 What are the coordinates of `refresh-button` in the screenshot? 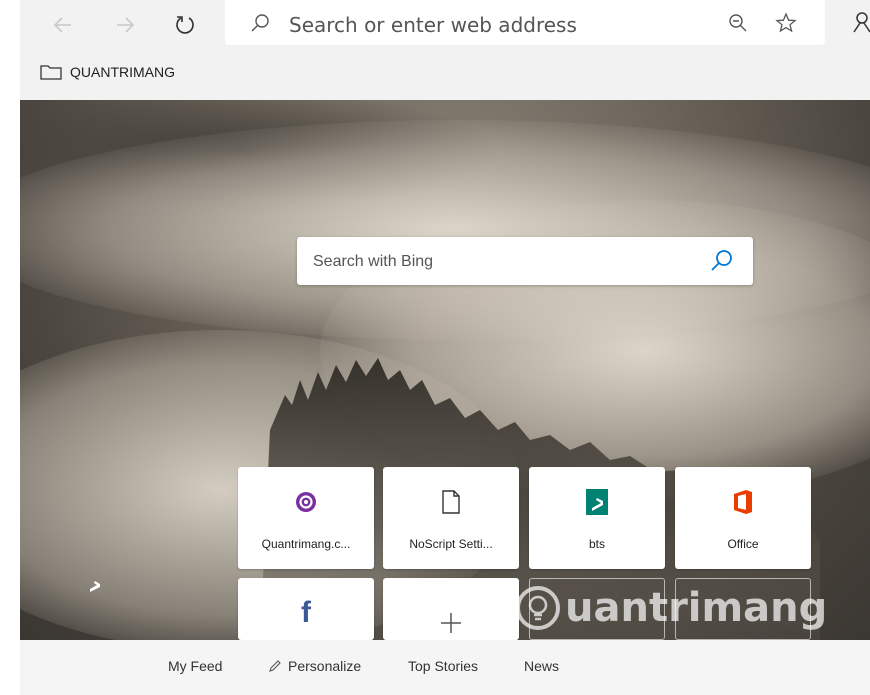 It's located at (185, 25).